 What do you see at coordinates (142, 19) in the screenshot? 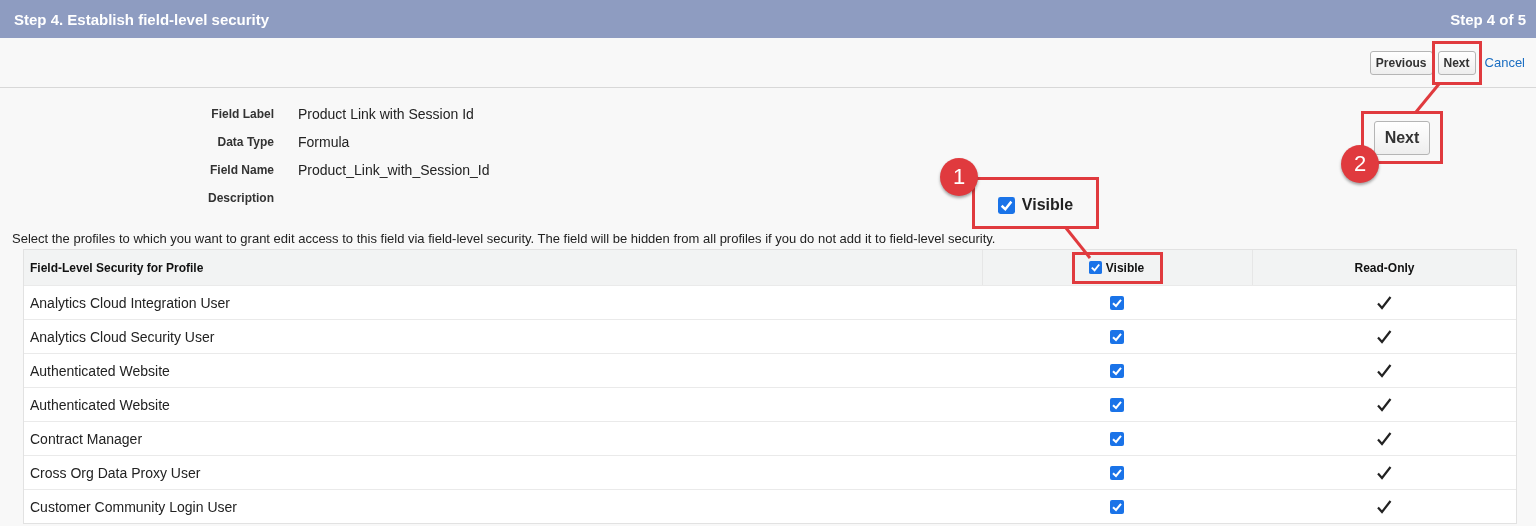
I see `page-title: Step 4. Establish field-level security` at bounding box center [142, 19].